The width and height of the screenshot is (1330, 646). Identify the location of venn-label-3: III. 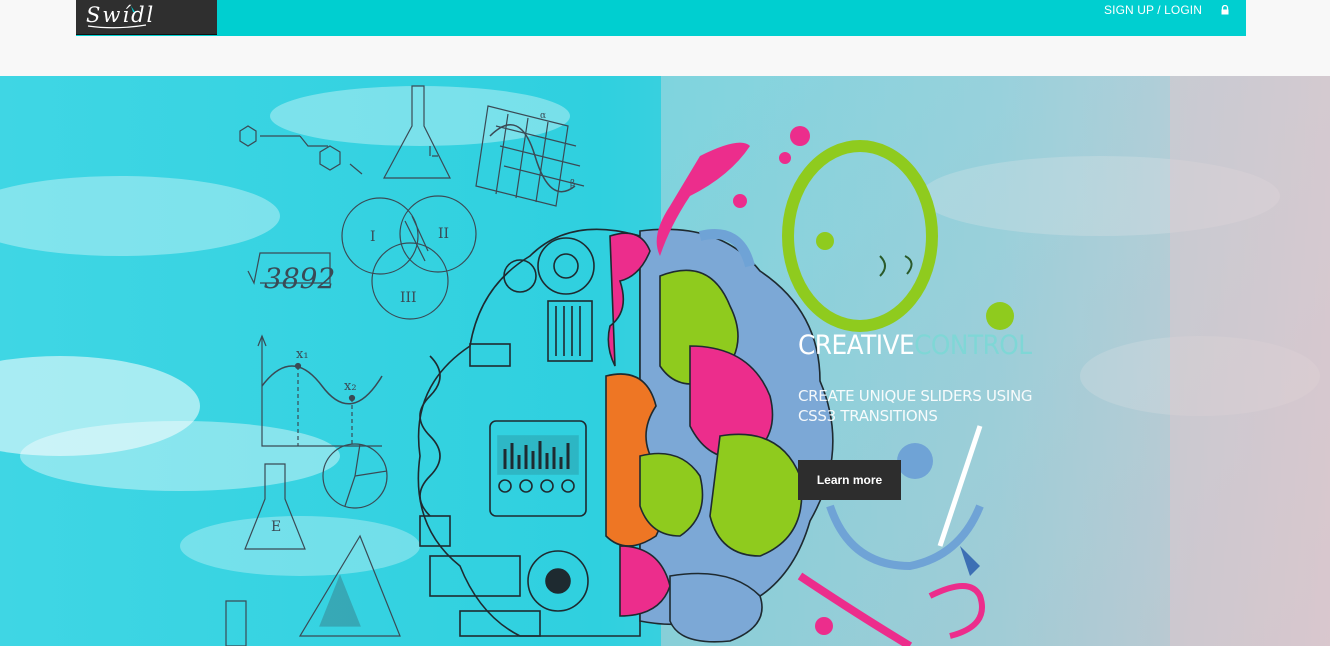
(408, 298).